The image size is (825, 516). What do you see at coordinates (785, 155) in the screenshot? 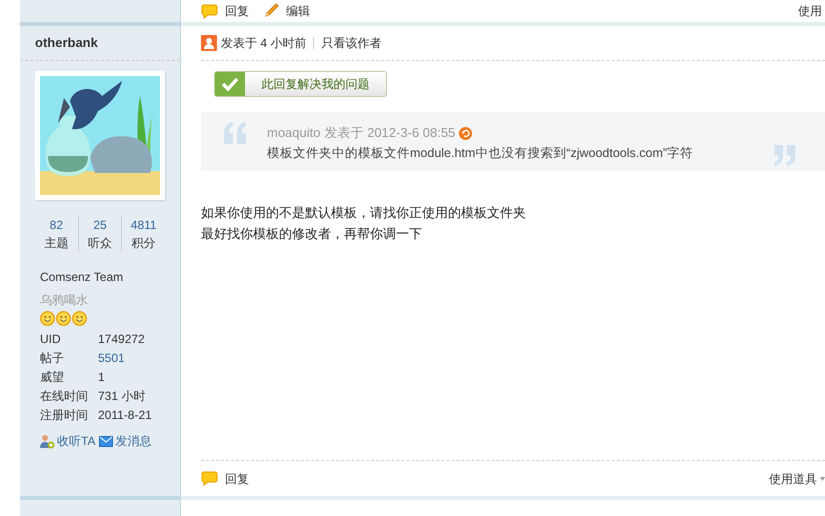
I see `close-quote-icon` at bounding box center [785, 155].